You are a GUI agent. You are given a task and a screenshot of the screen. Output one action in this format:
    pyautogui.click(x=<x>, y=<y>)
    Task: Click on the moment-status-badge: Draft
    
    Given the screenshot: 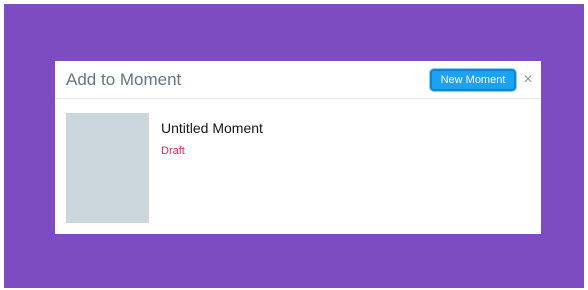 What is the action you would take?
    pyautogui.click(x=173, y=151)
    